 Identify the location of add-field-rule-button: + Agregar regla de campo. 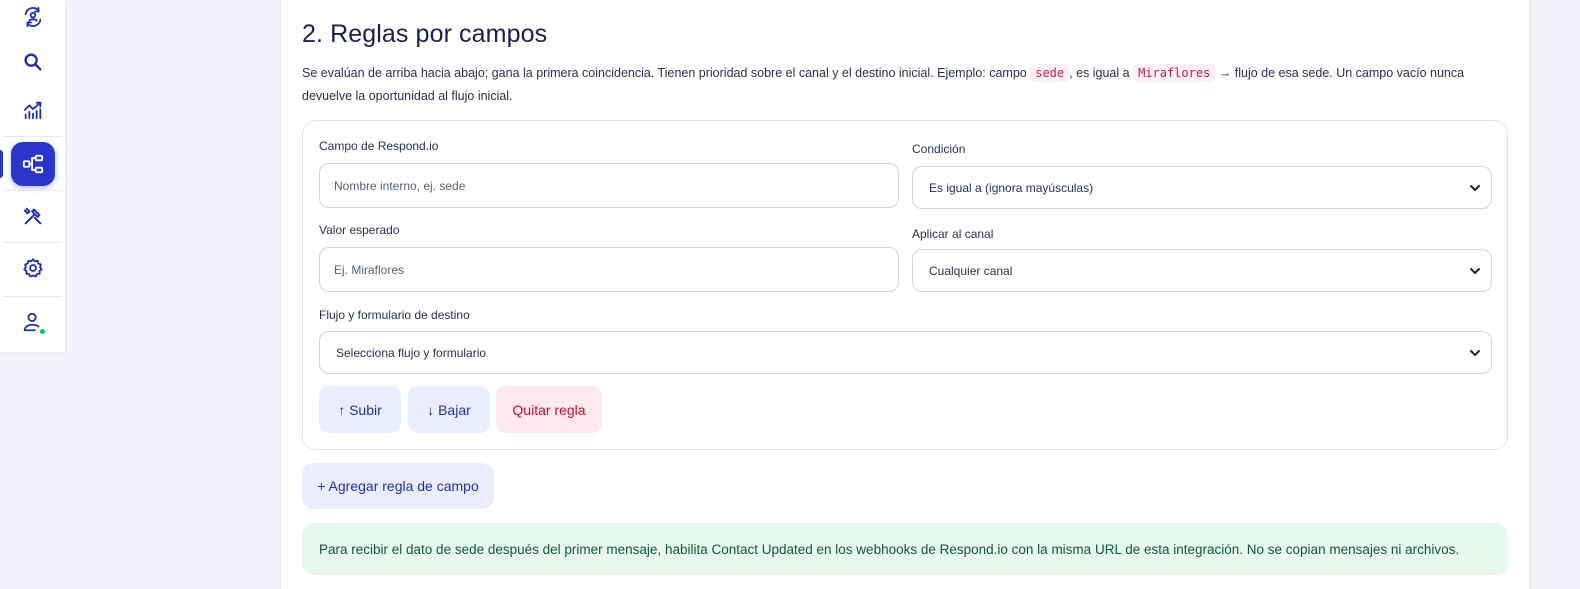
(398, 486).